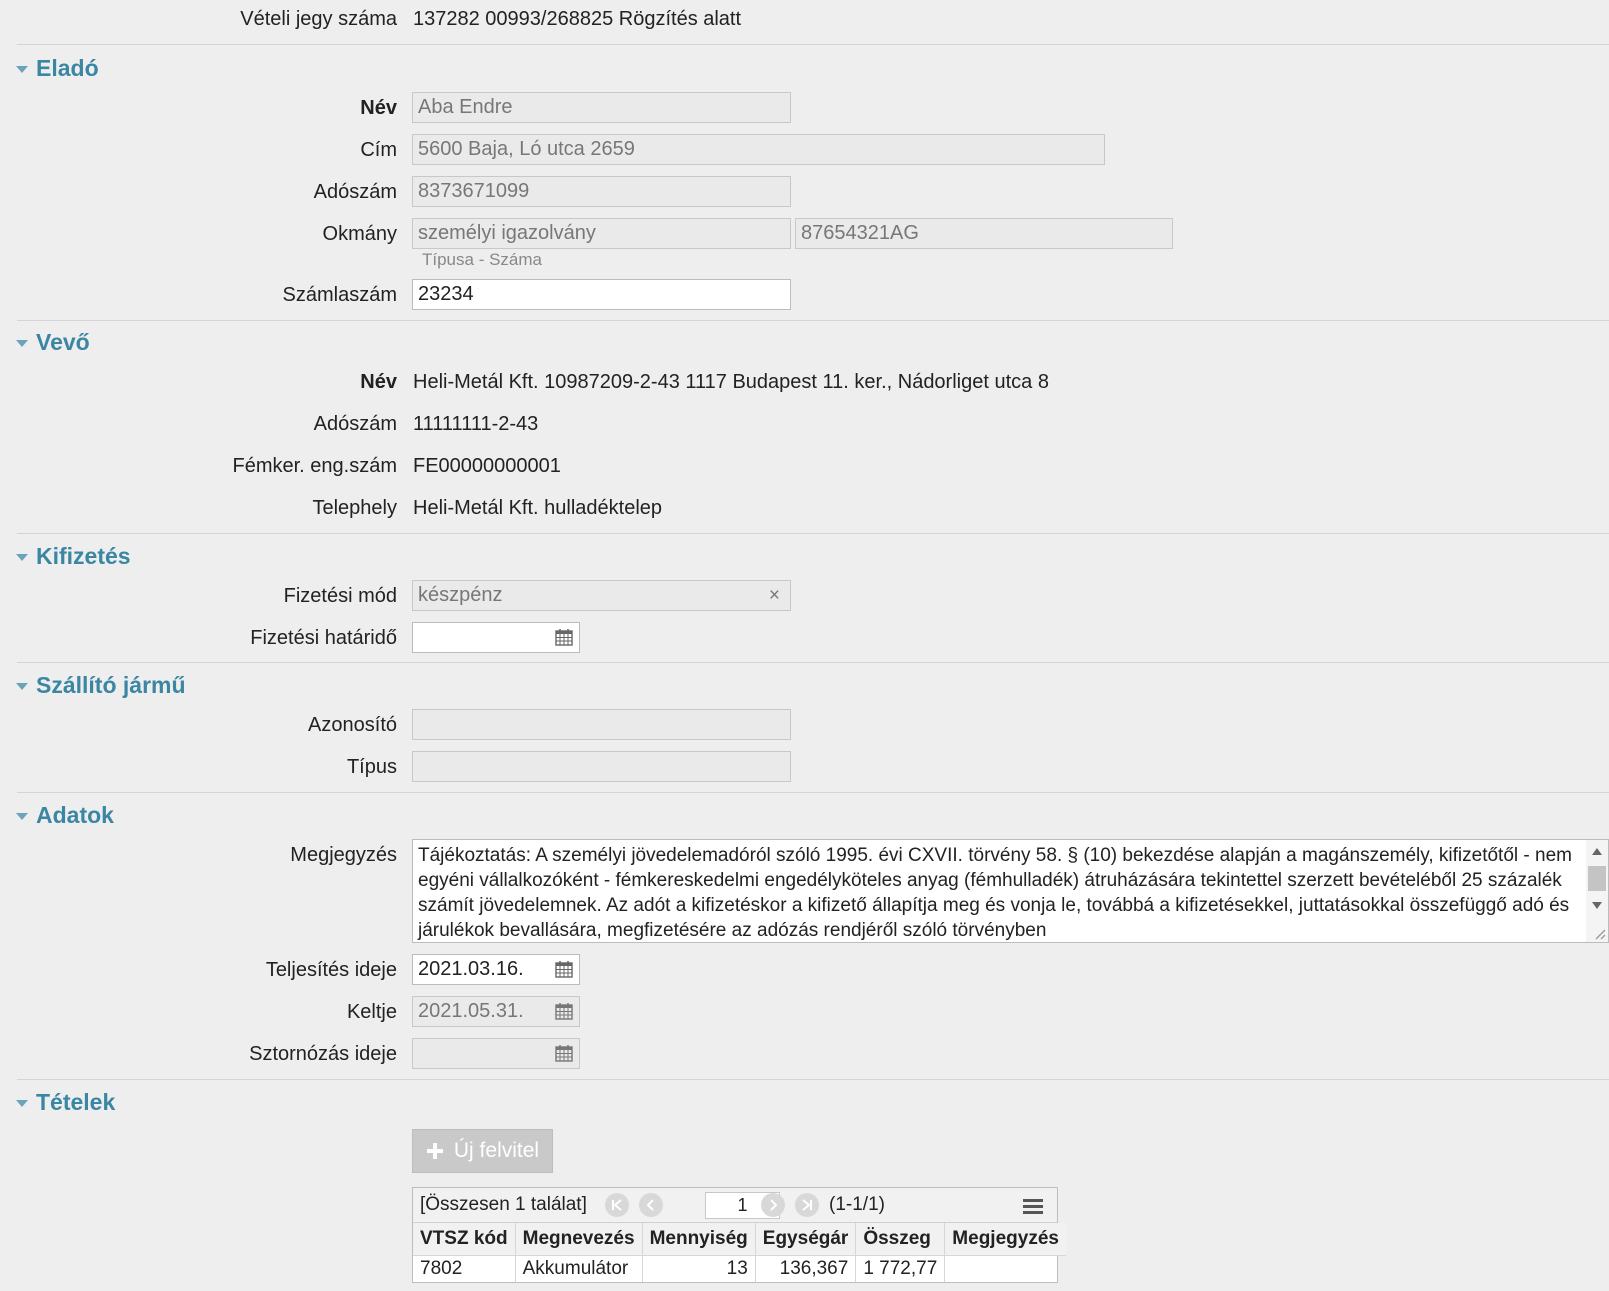  Describe the element at coordinates (343, 855) in the screenshot. I see `details-note-label: Megjegyzés` at that location.